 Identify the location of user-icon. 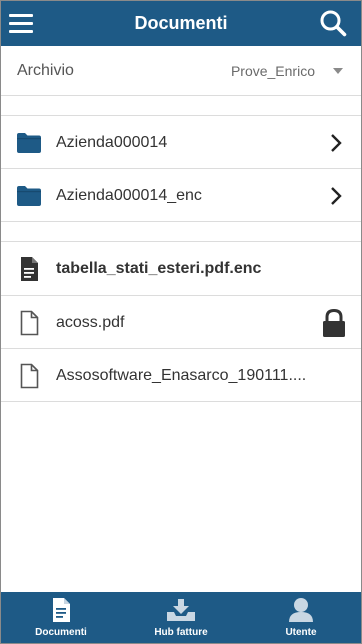
(301, 610).